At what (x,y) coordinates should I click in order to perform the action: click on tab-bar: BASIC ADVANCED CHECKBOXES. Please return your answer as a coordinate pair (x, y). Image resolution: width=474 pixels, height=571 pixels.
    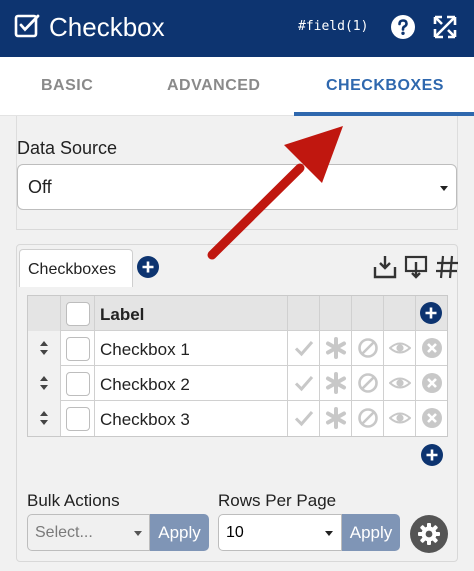
    Looking at the image, I should click on (237, 86).